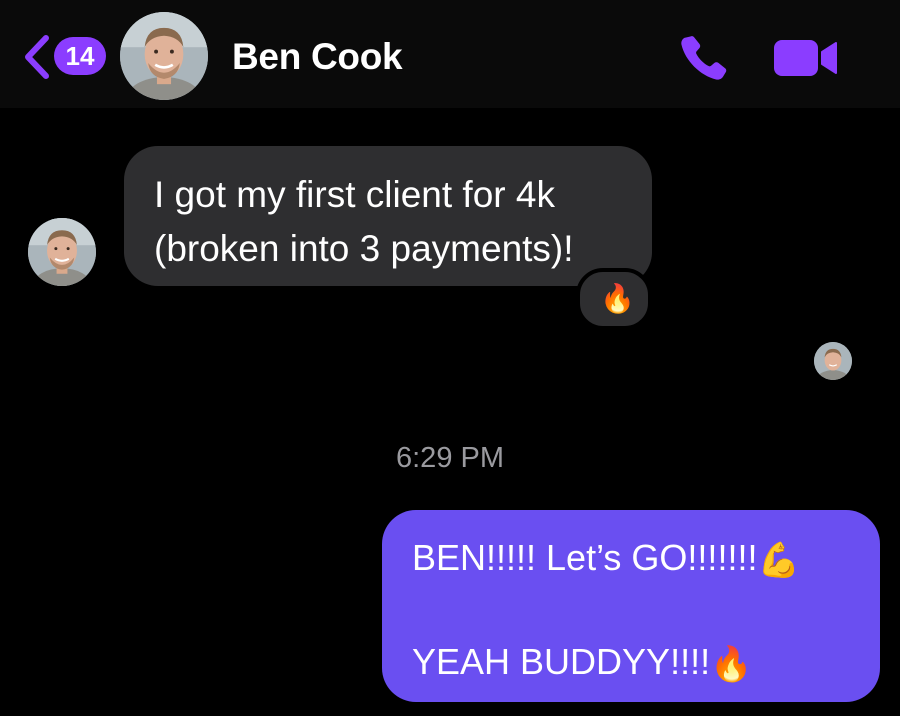 The height and width of the screenshot is (716, 900). Describe the element at coordinates (354, 194) in the screenshot. I see `message-text-line: I got my first client for 4k` at that location.